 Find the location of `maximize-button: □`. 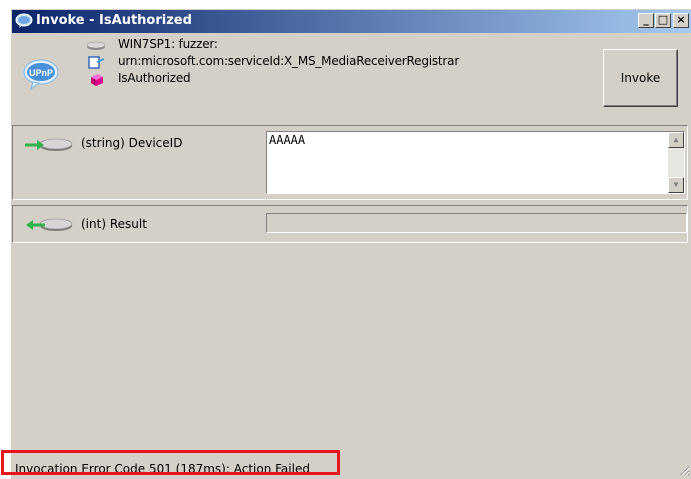

maximize-button: □ is located at coordinates (663, 20).